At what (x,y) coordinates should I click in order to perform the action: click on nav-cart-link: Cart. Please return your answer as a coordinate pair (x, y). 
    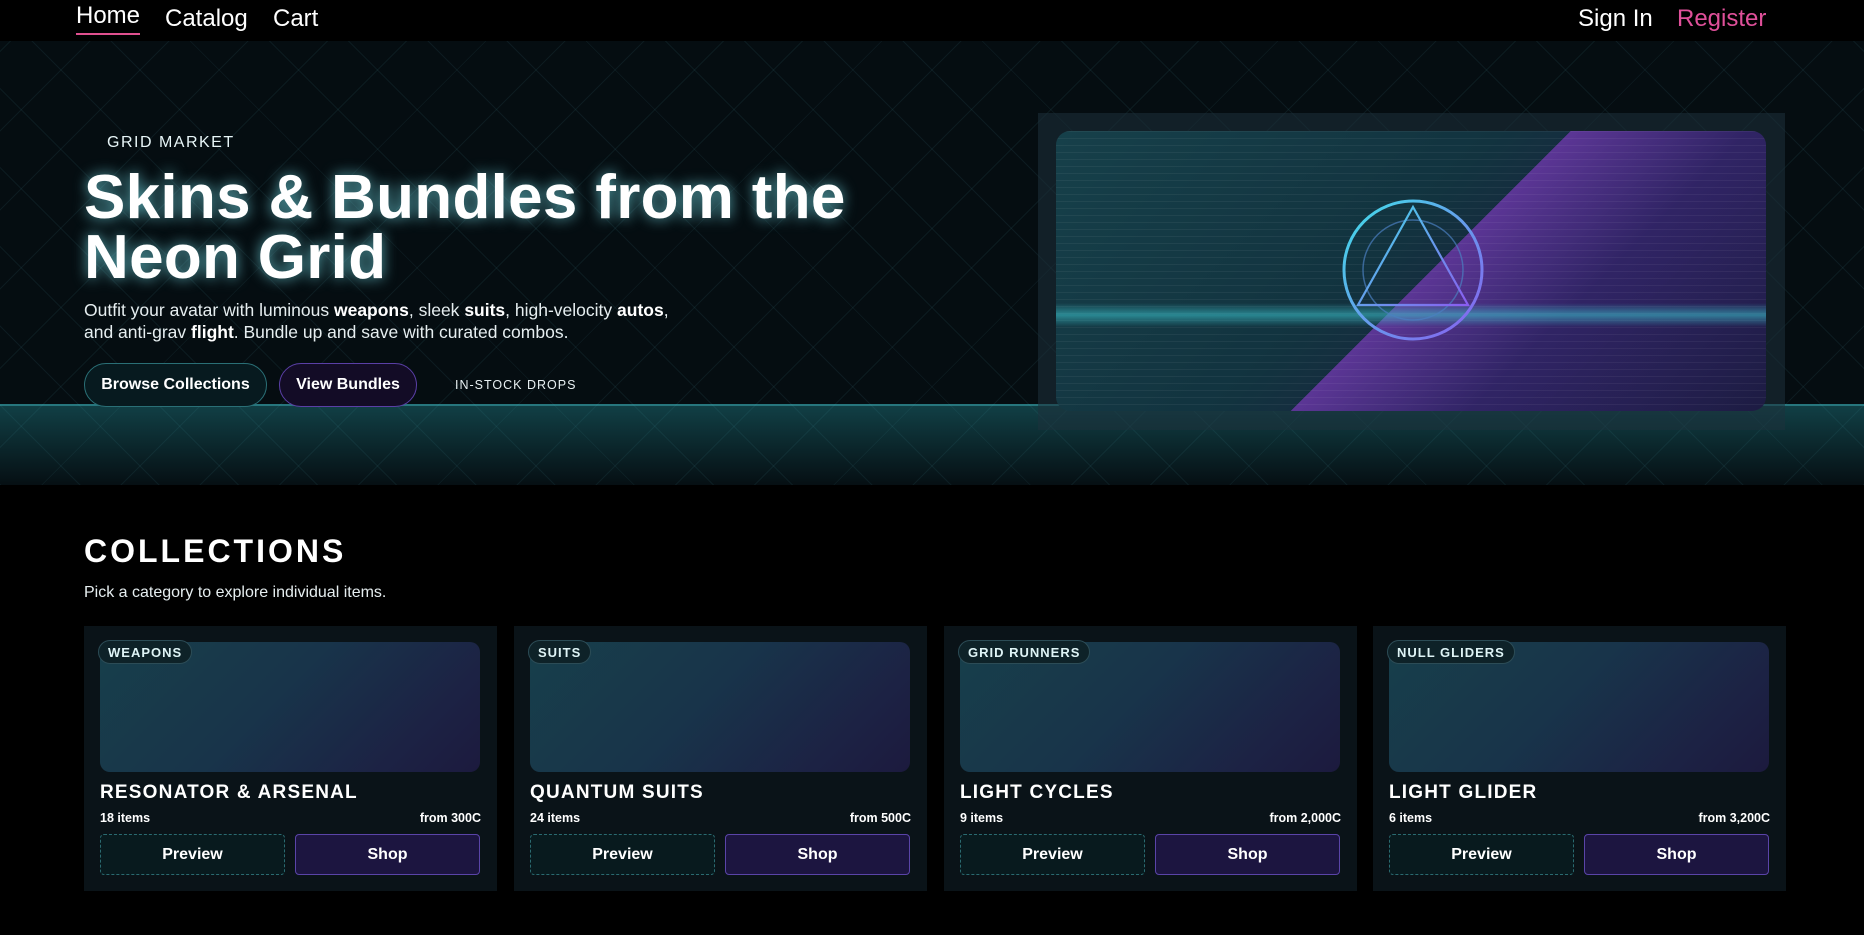
    Looking at the image, I should click on (295, 19).